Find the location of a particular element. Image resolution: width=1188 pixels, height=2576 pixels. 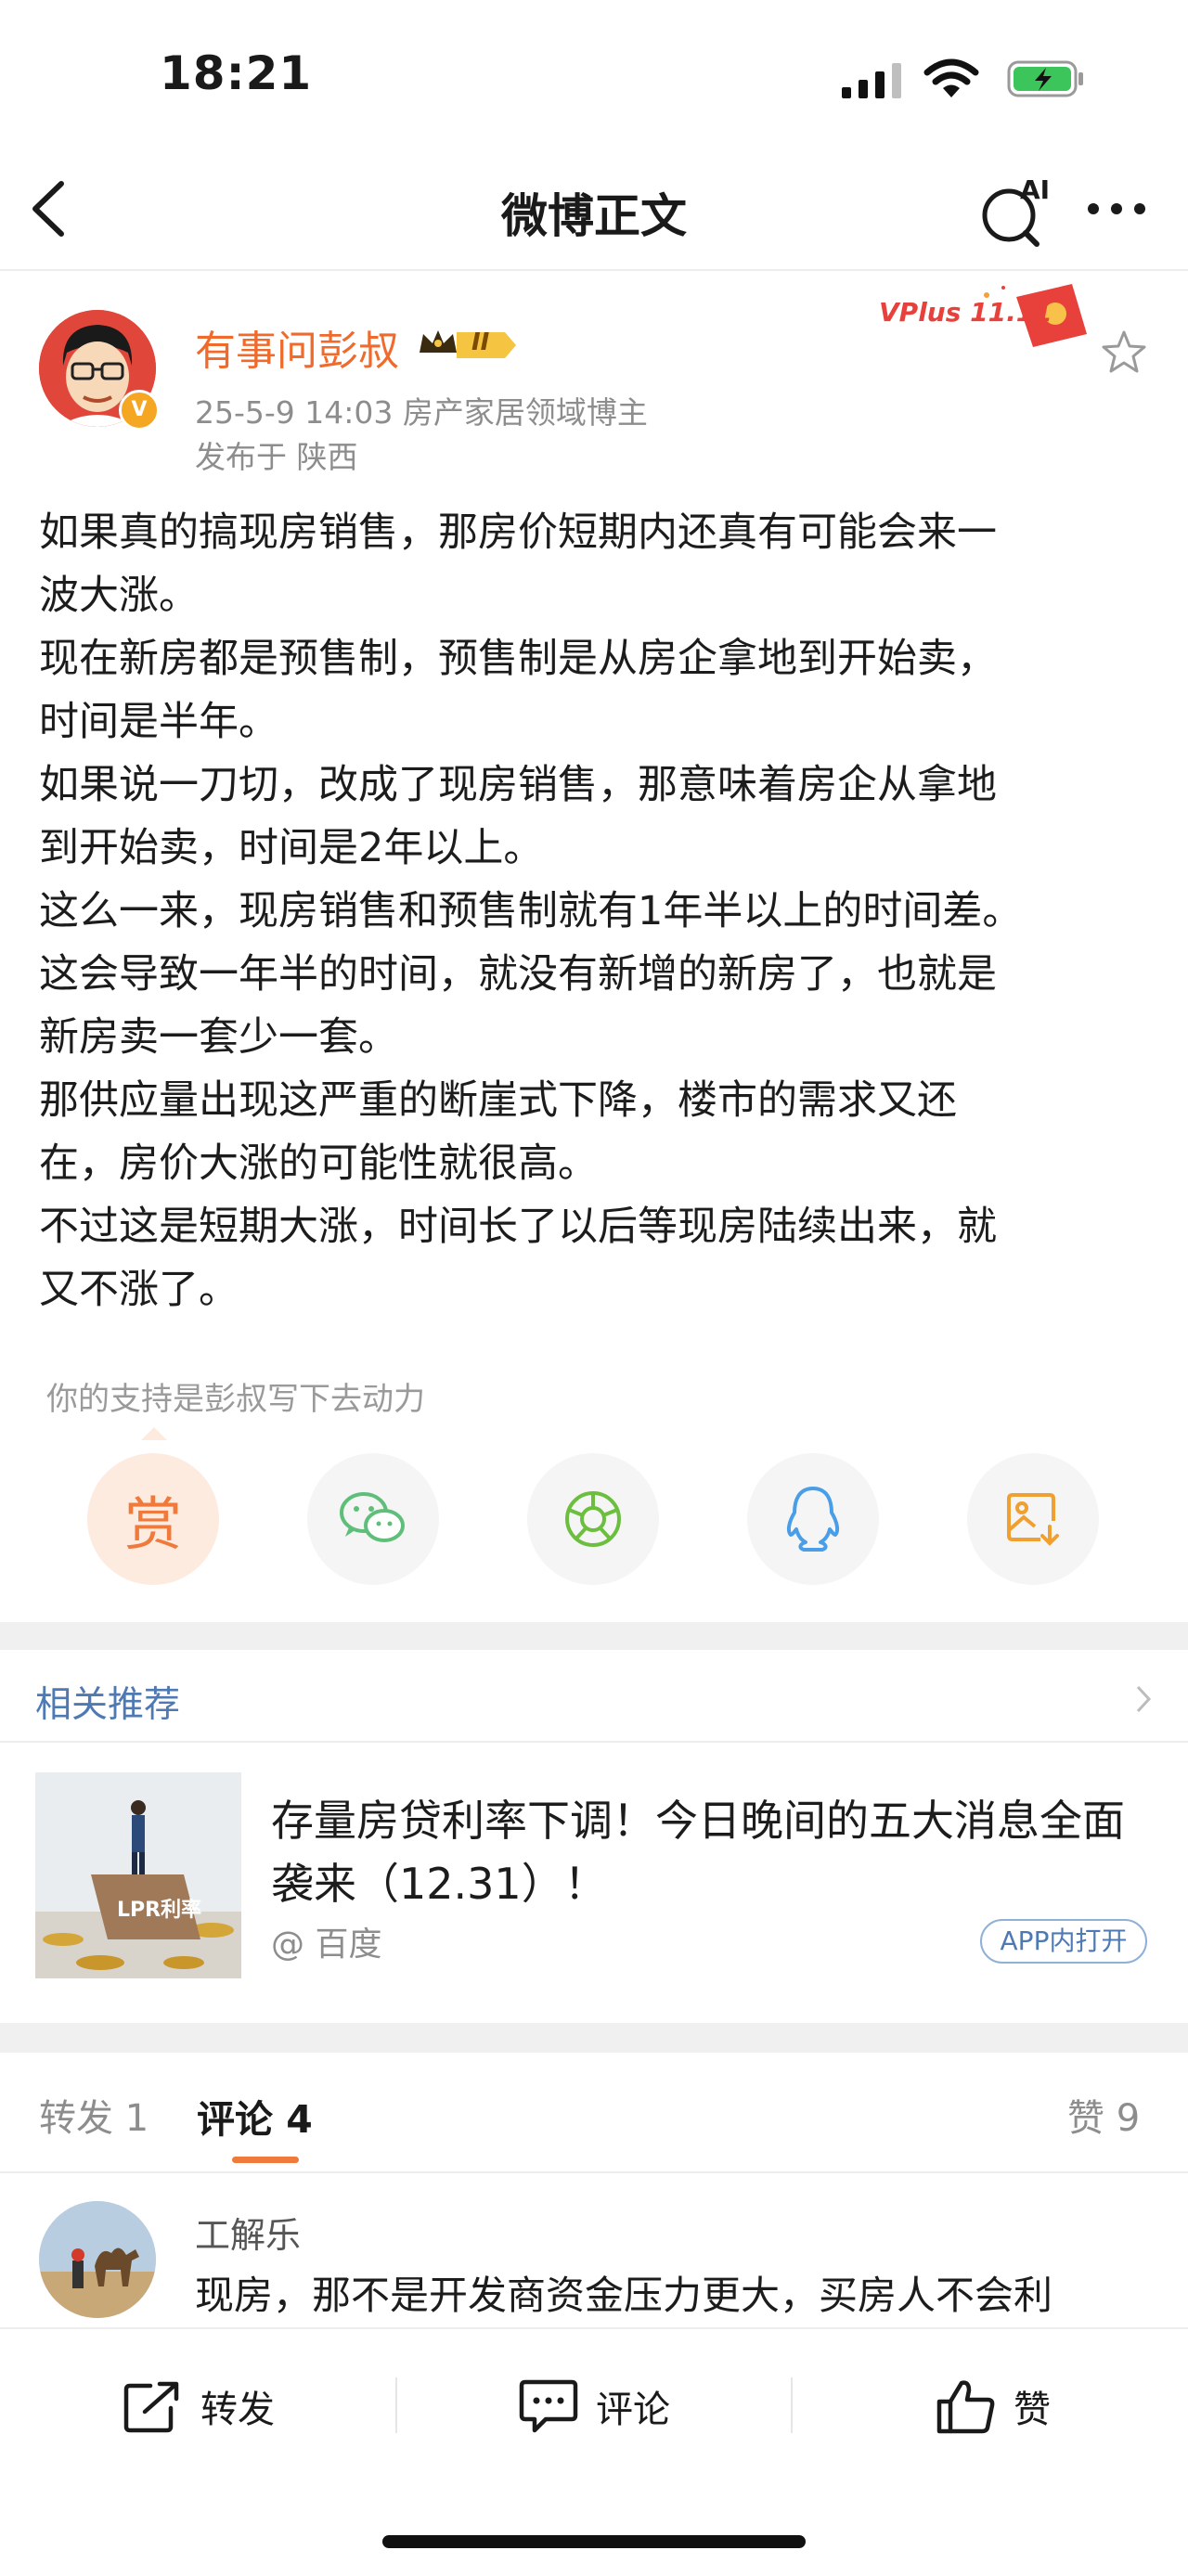

member-level-text: II is located at coordinates (480, 342).